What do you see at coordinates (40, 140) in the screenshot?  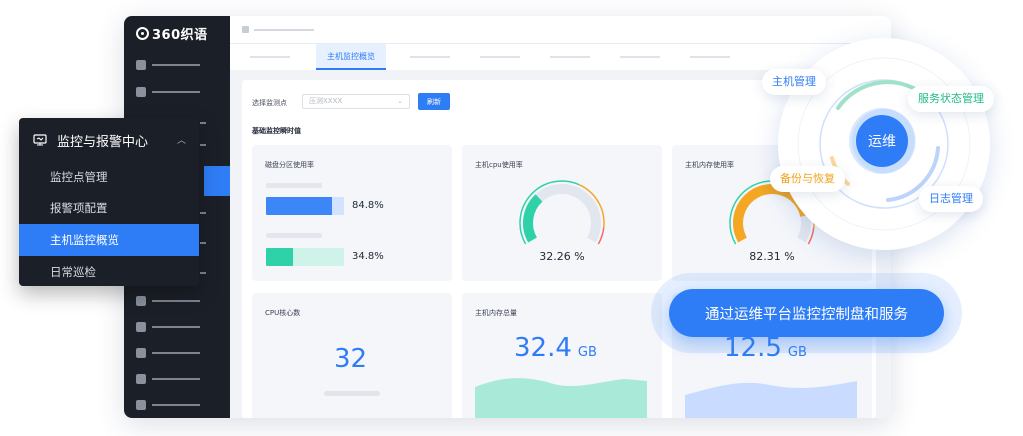 I see `monitor-icon` at bounding box center [40, 140].